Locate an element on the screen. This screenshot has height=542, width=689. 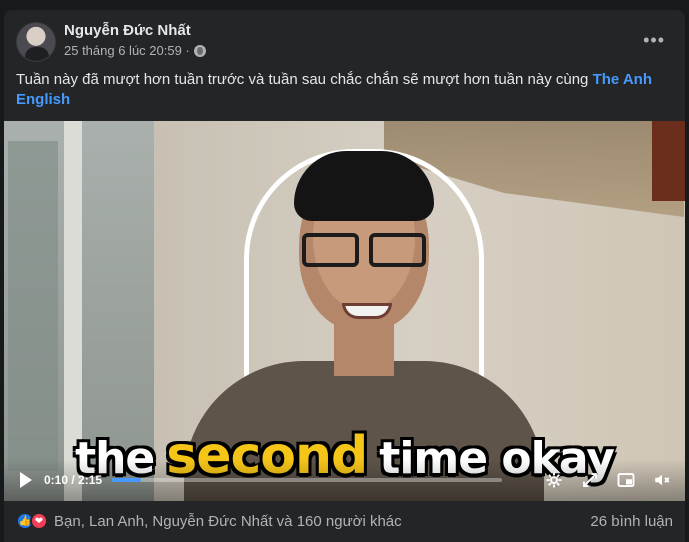
control-icons is located at coordinates (608, 480).